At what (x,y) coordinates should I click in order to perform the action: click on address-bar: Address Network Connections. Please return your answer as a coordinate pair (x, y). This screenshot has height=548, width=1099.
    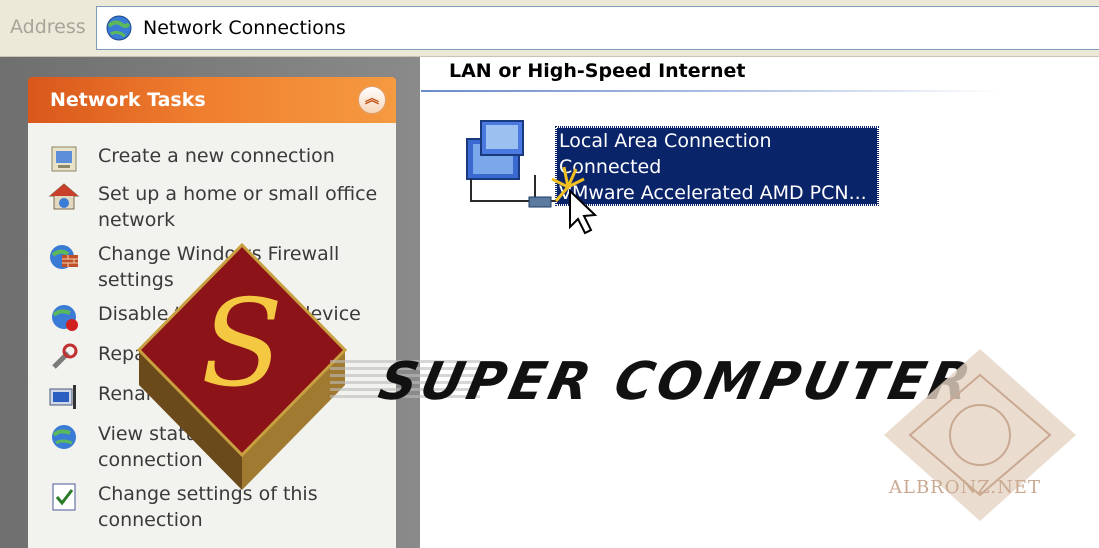
    Looking at the image, I should click on (549, 28).